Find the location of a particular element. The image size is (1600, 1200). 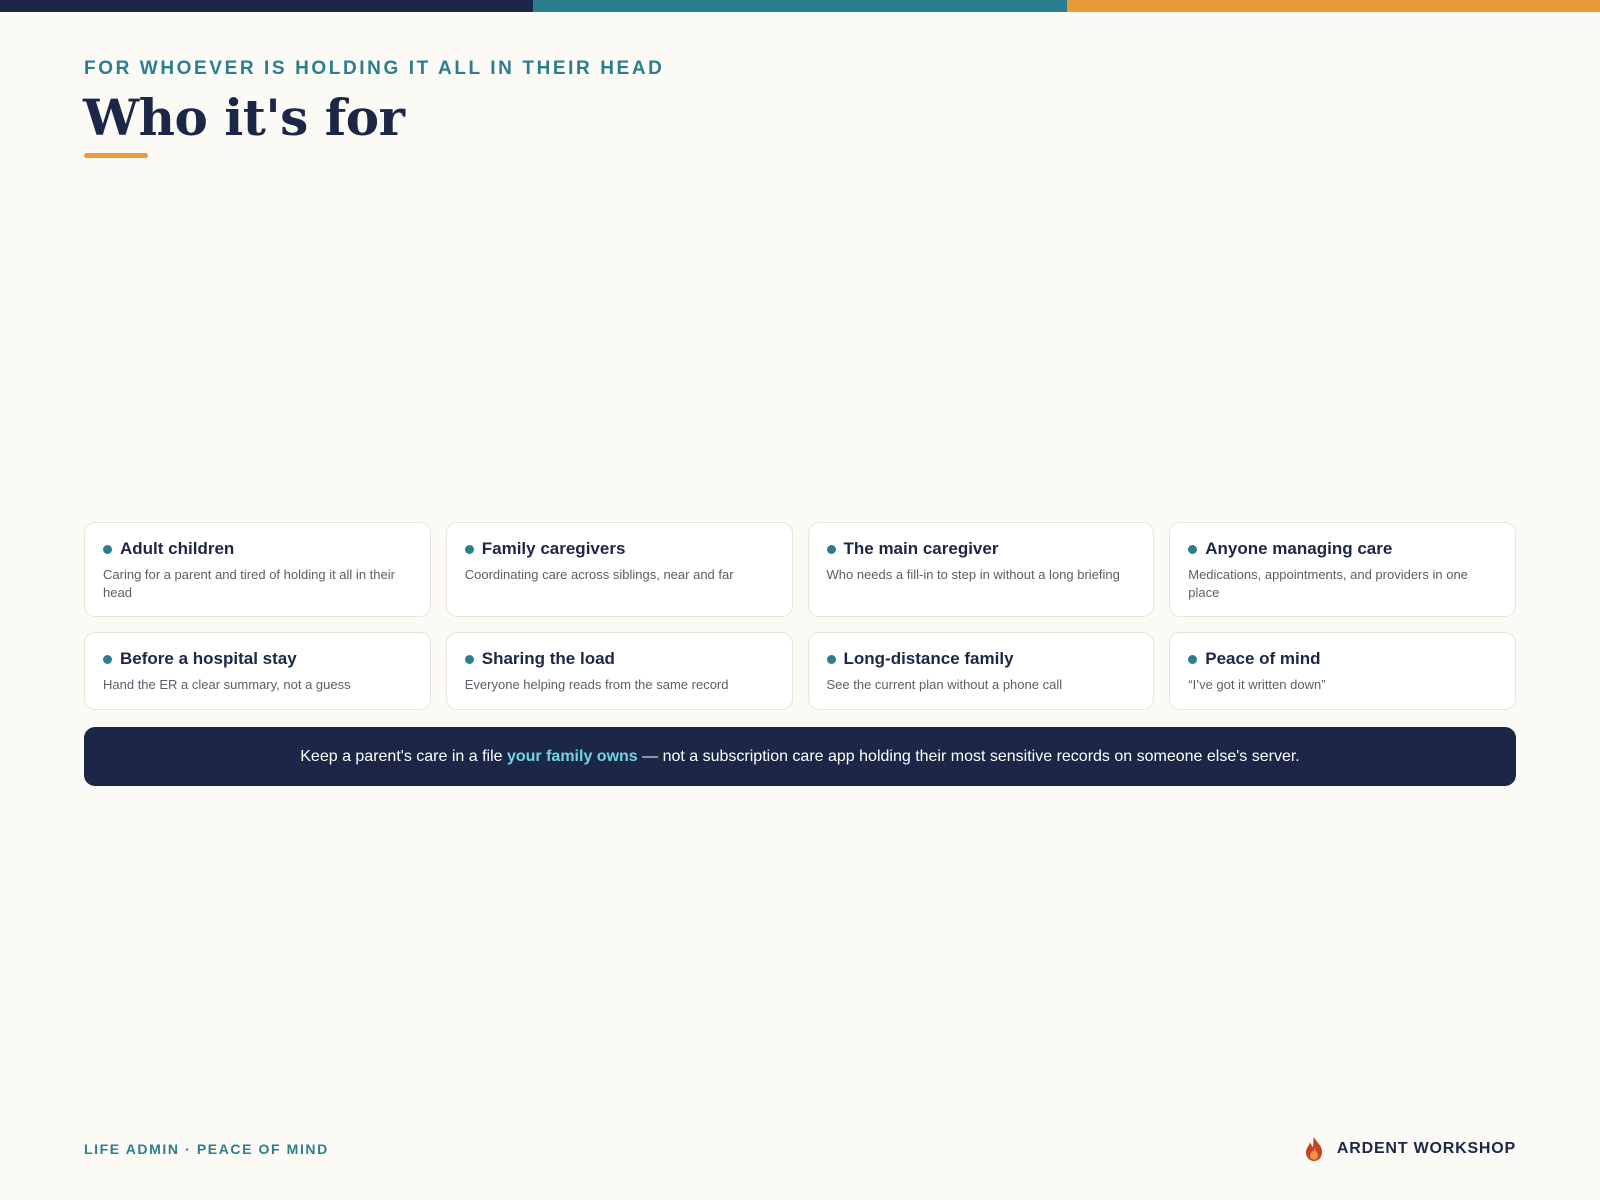

card-header: Anyone managing care is located at coordinates (1342, 549).